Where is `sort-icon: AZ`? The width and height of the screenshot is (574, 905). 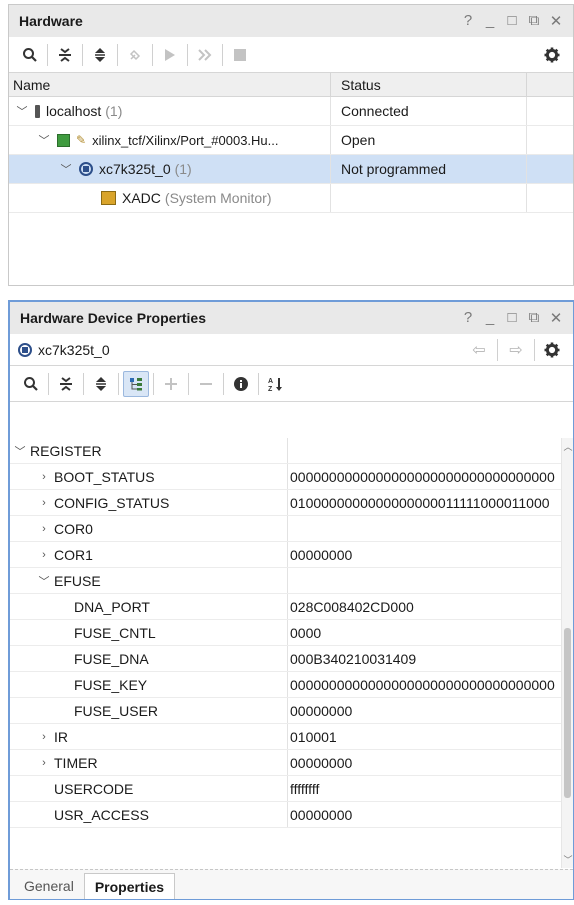
sort-icon: AZ is located at coordinates (276, 384).